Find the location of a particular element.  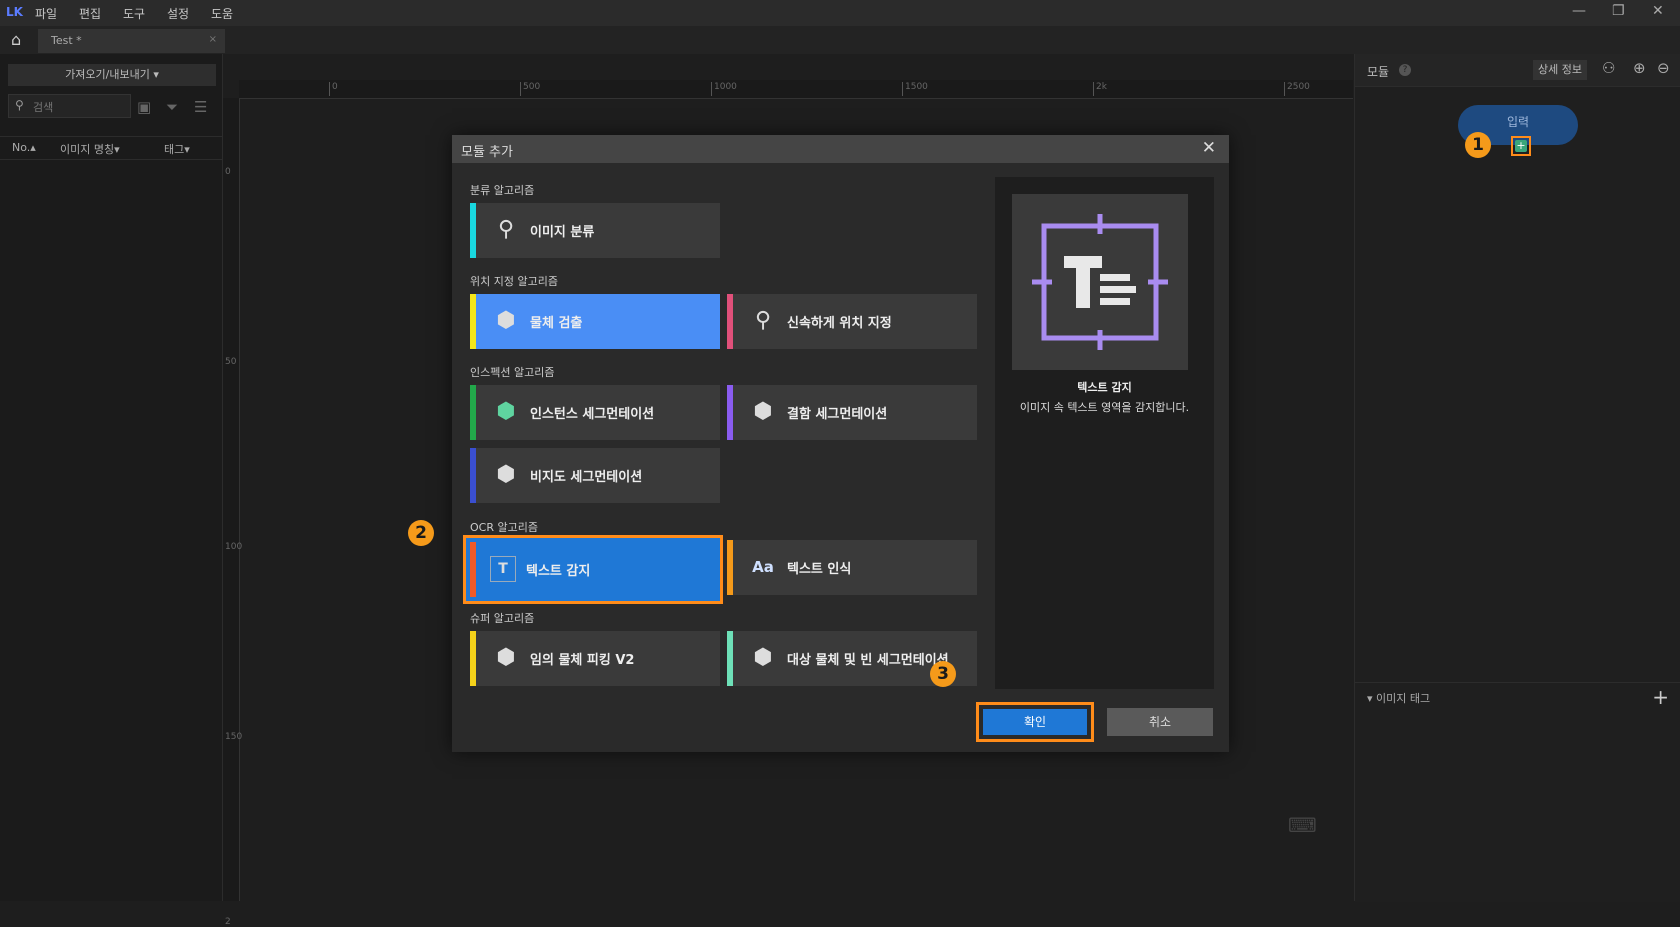

search-input is located at coordinates (81, 107).